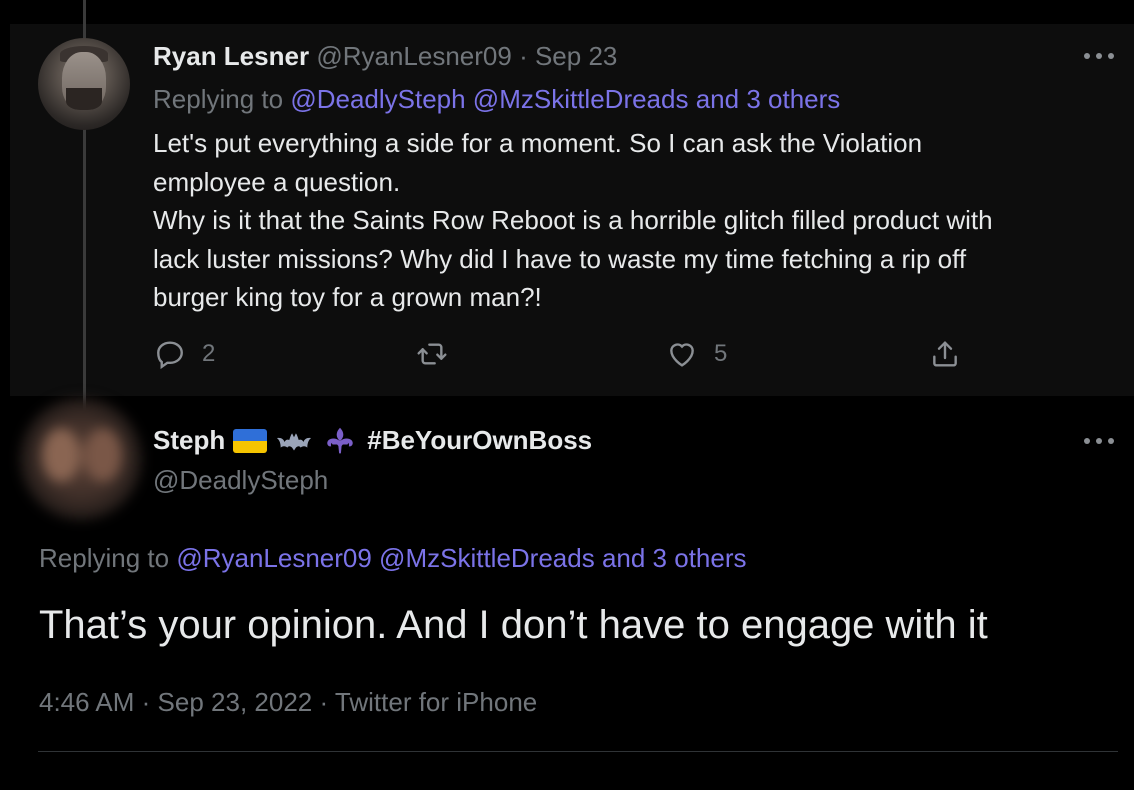 The width and height of the screenshot is (1134, 790). I want to click on reply-count: 2, so click(209, 353).